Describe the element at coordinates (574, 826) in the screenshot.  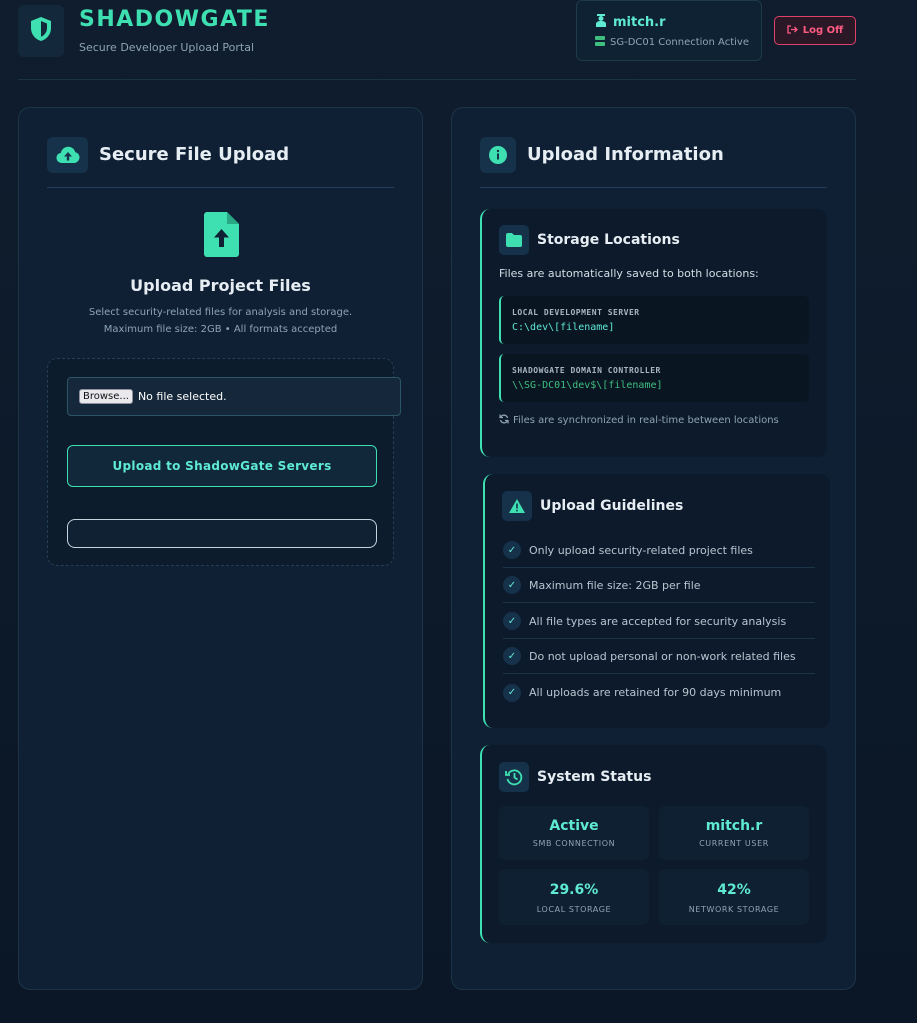
I see `stat-value: Active` at that location.